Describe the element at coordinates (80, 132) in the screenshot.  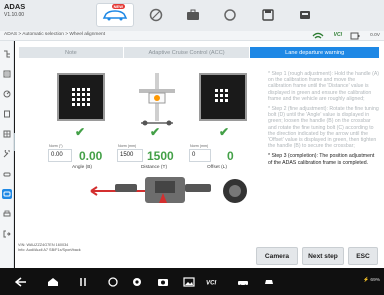
I see `angle-ok-check-icon: ✔` at that location.